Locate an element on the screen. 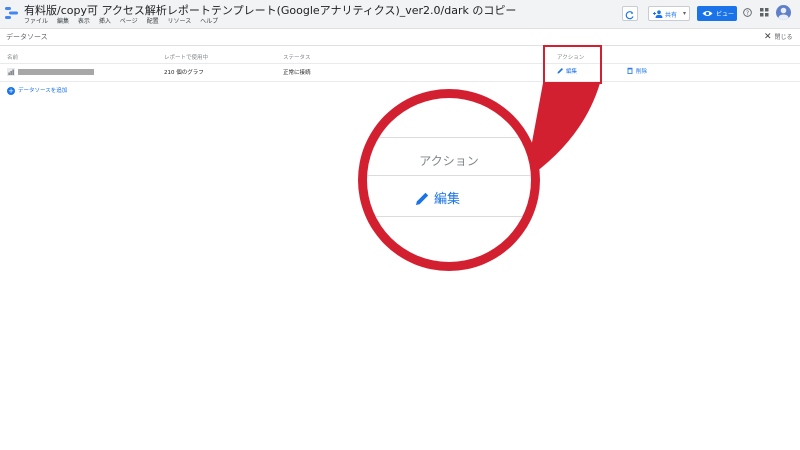  zoom-edit-button: 編集 is located at coordinates (437, 197).